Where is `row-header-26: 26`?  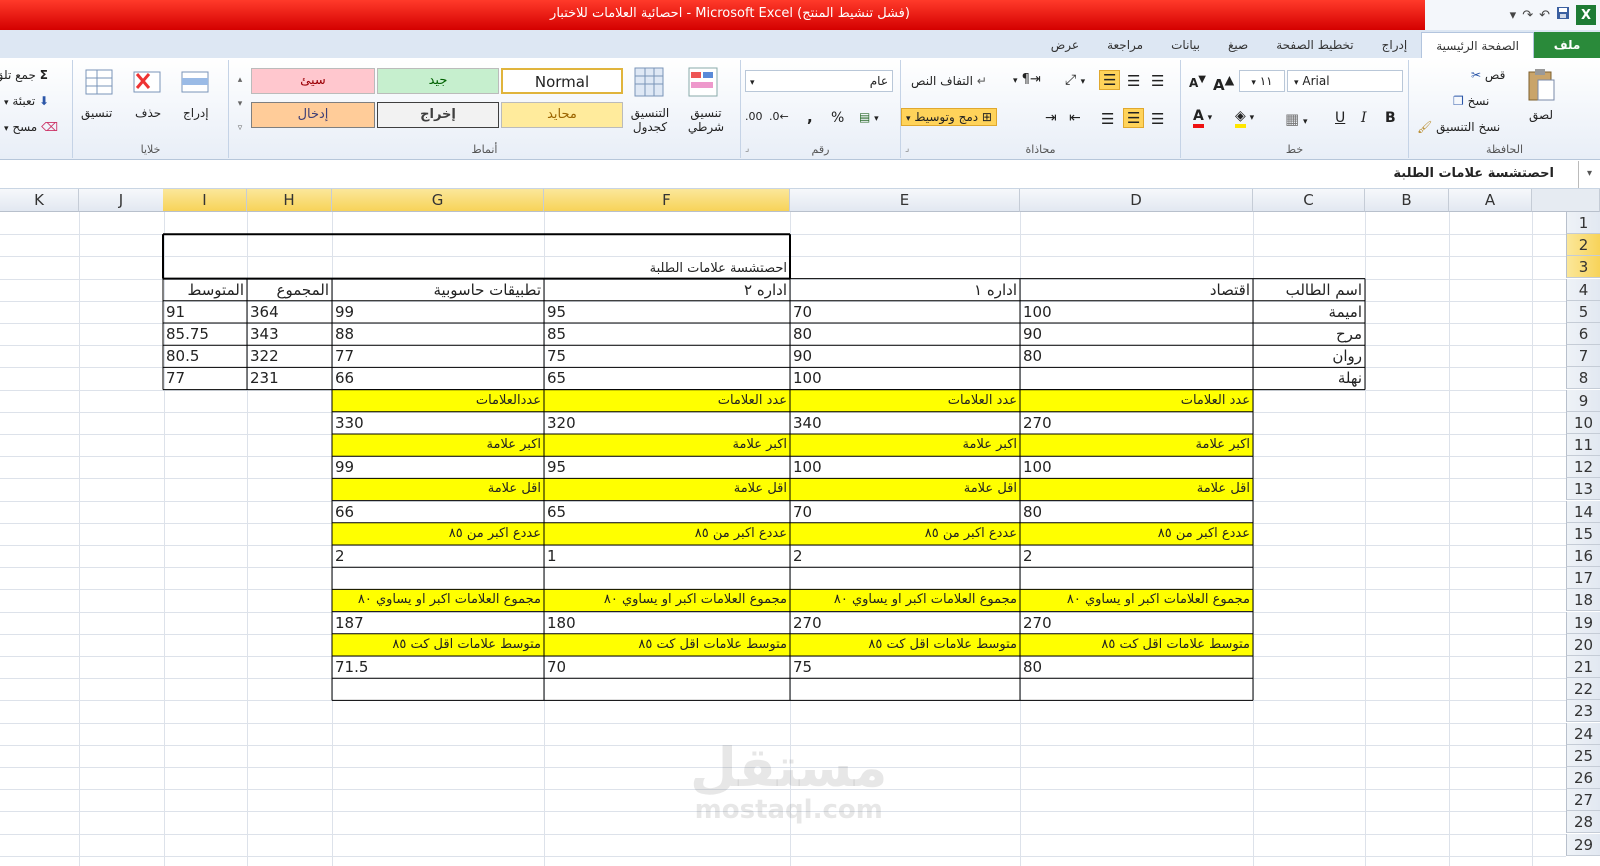
row-header-26: 26 is located at coordinates (1583, 778).